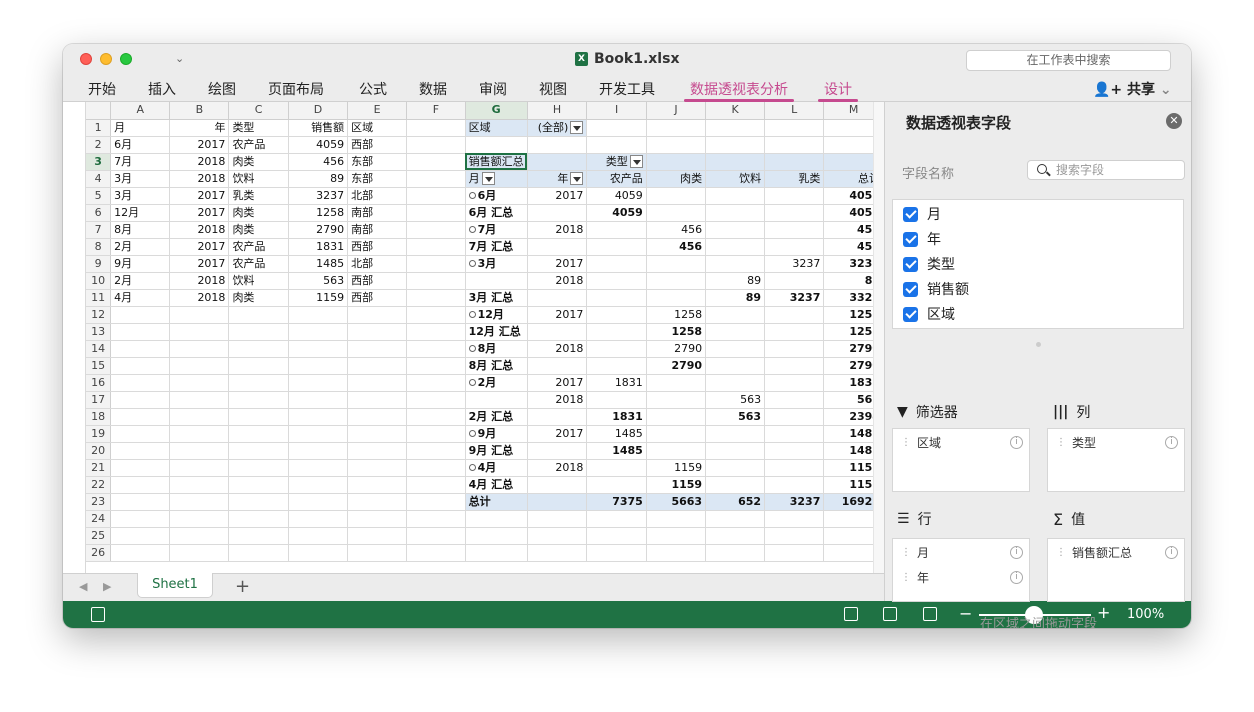  Describe the element at coordinates (99, 536) in the screenshot. I see `row-header: 25` at that location.